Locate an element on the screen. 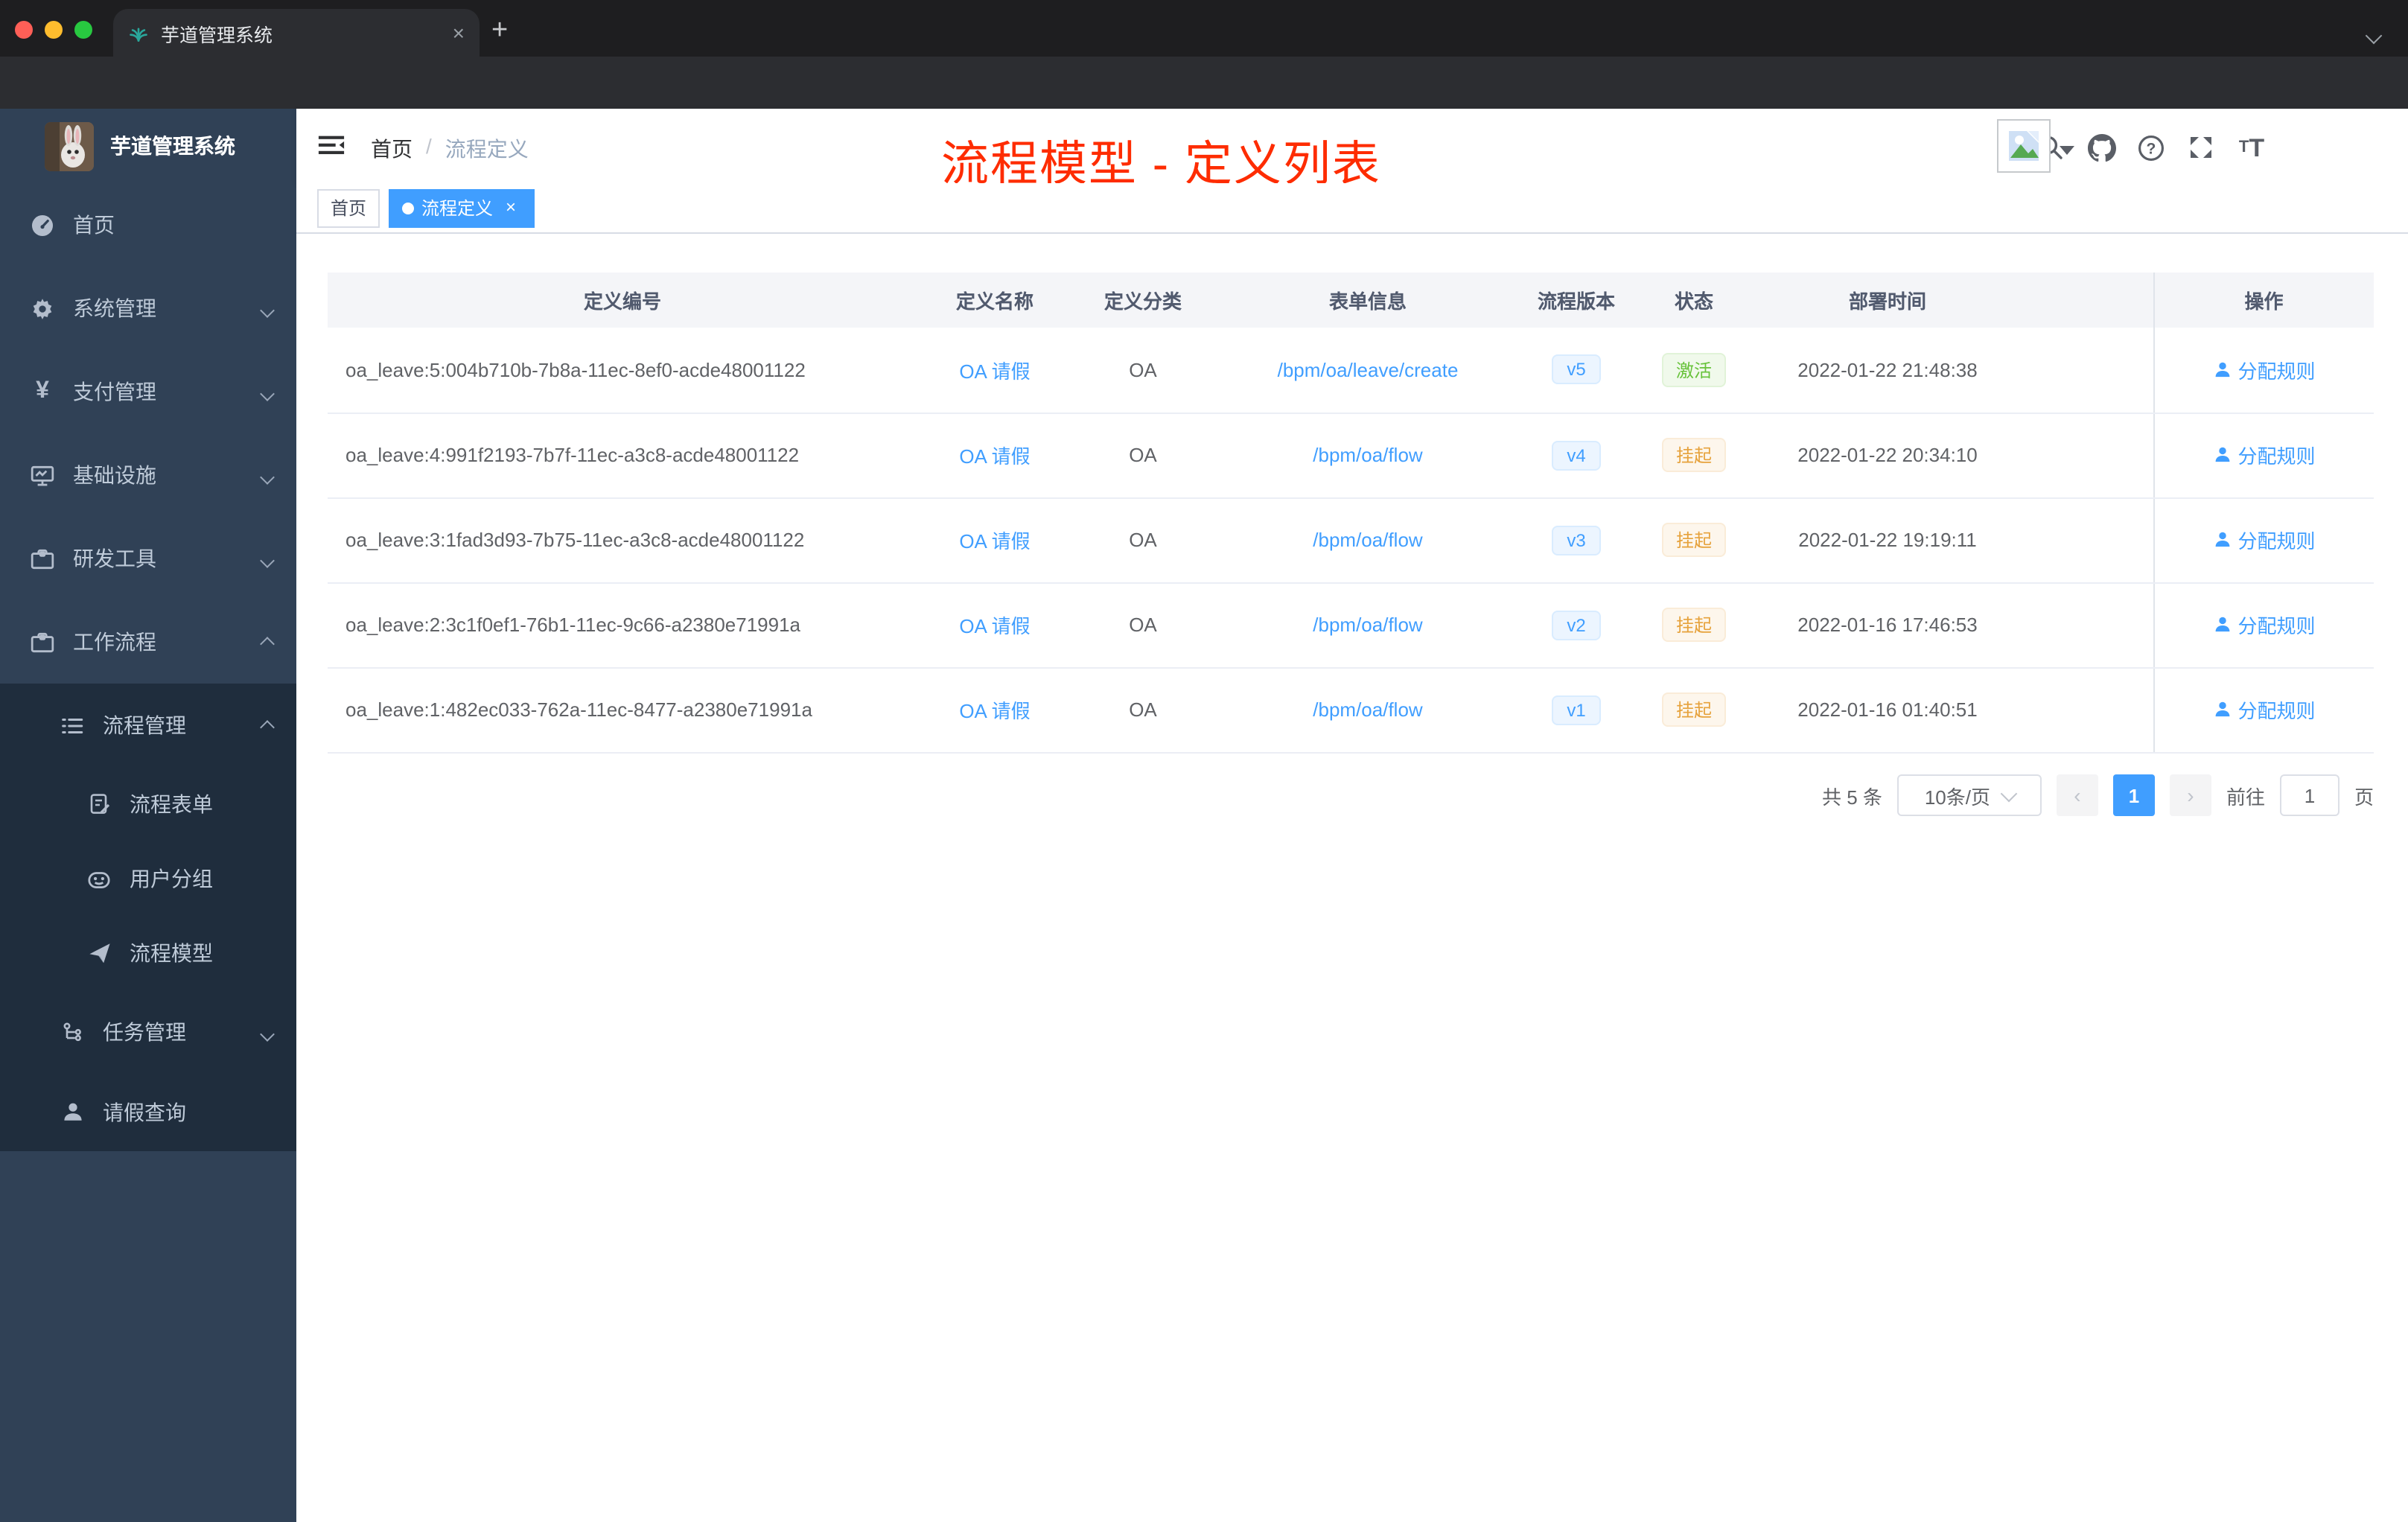 Image resolution: width=2408 pixels, height=1522 pixels. col-header-ops: 操作 is located at coordinates (2263, 300).